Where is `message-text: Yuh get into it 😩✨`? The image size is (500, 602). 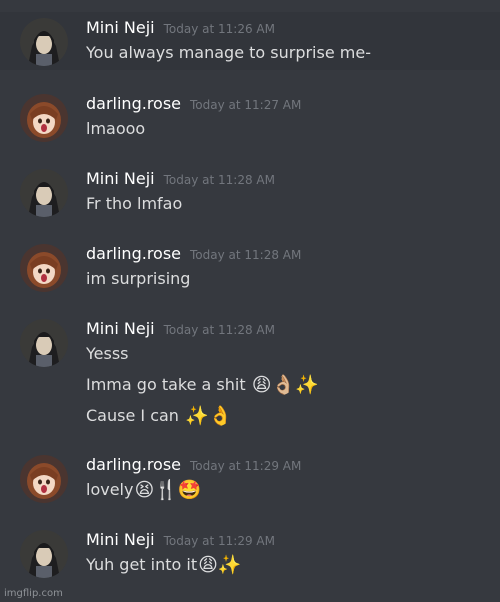
message-text: Yuh get into it 😩✨ is located at coordinates (285, 565).